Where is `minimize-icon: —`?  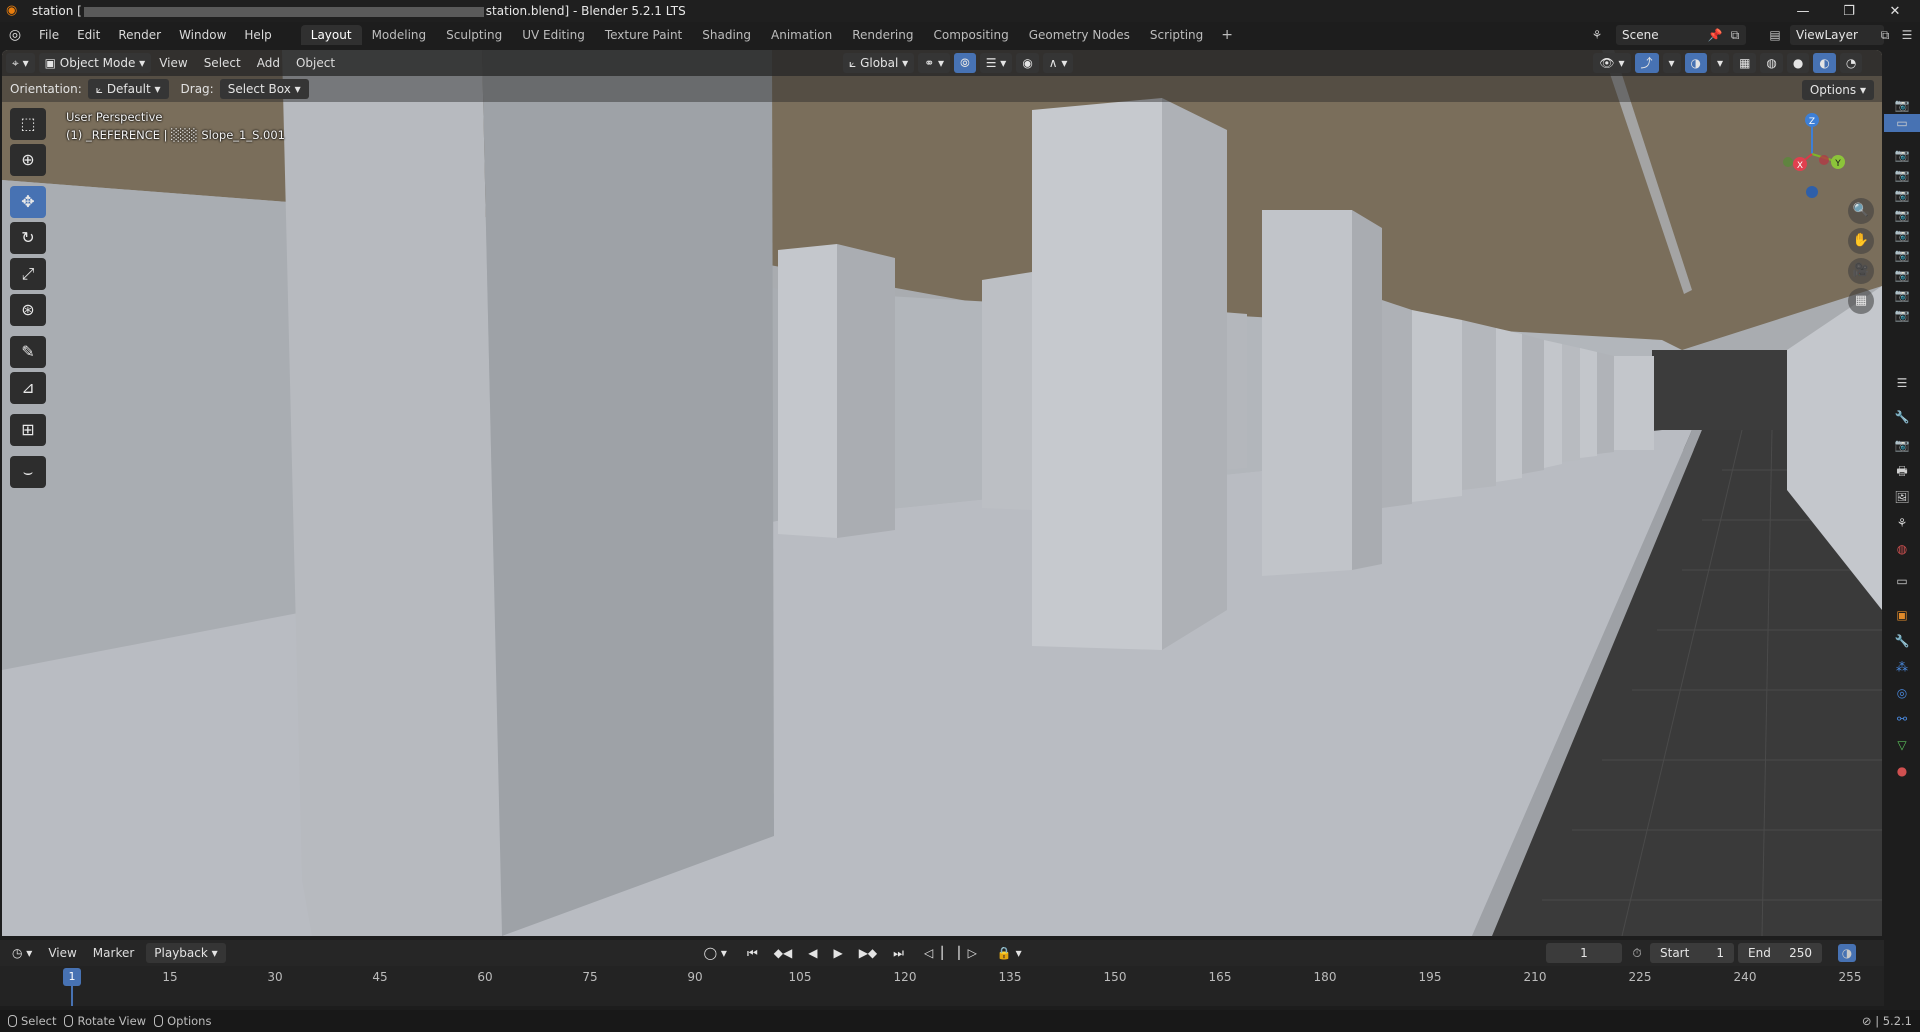 minimize-icon: — is located at coordinates (1803, 11).